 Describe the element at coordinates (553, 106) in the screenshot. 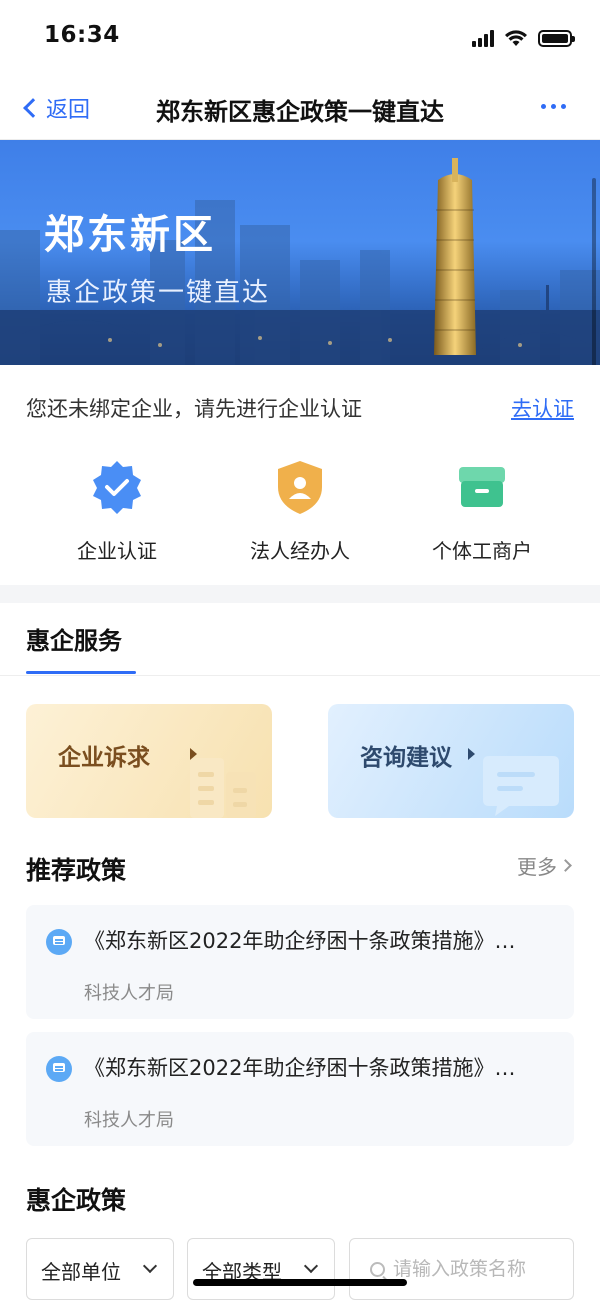

I see `more-options-icon` at that location.